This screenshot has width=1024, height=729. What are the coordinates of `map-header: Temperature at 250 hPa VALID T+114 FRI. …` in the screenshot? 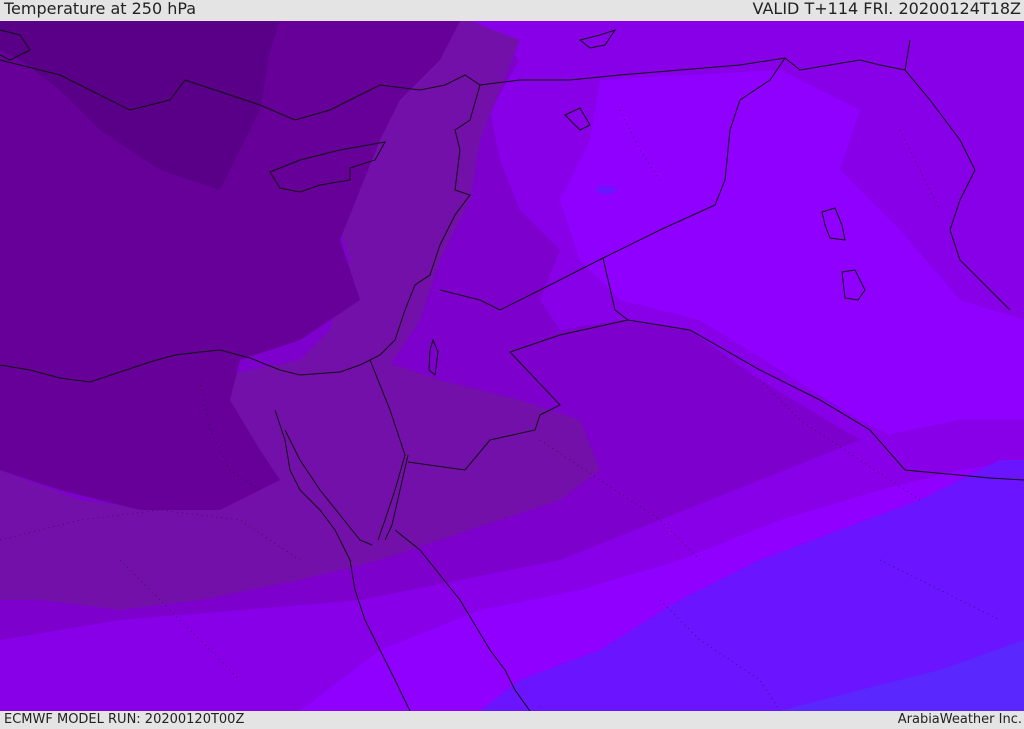 It's located at (512, 10).